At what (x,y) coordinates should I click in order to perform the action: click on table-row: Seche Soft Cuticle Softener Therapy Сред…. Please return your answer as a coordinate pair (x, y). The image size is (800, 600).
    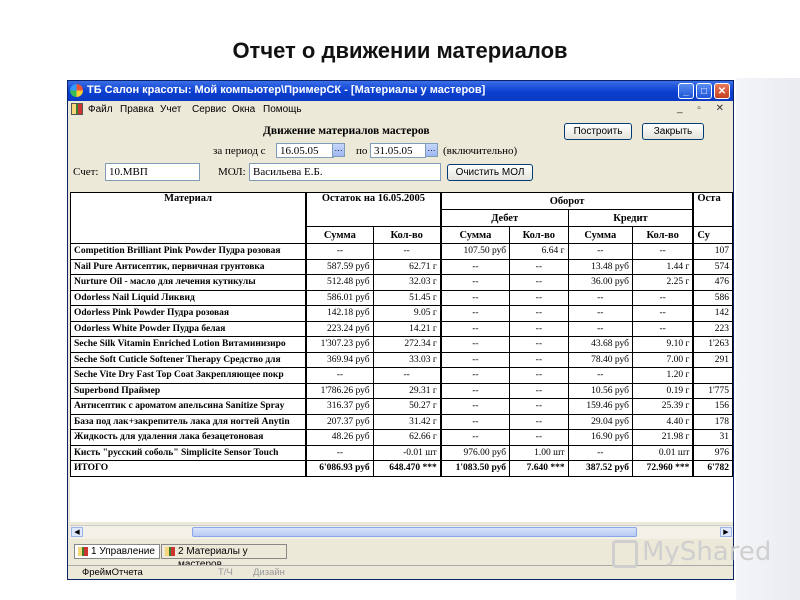
    Looking at the image, I should click on (401, 359).